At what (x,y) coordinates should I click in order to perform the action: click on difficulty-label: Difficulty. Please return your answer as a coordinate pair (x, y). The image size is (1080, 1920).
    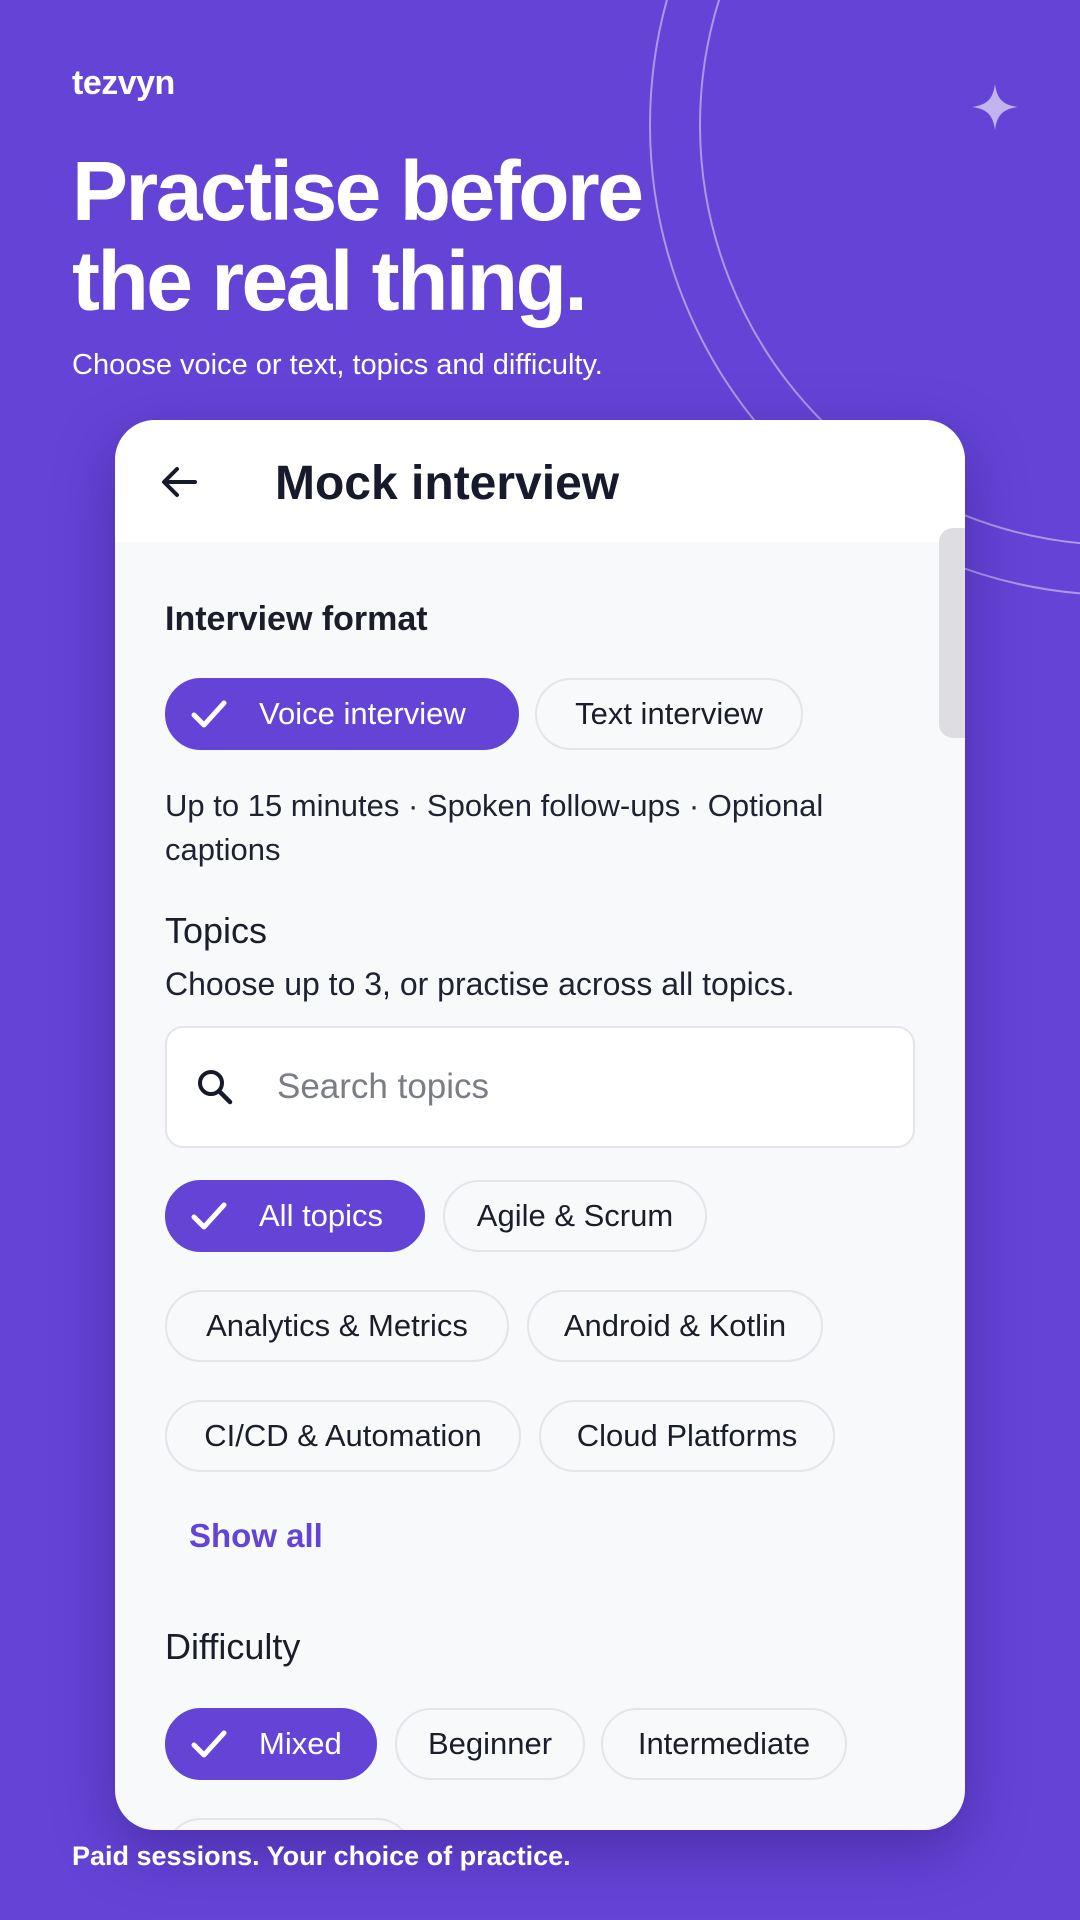
    Looking at the image, I should click on (233, 1646).